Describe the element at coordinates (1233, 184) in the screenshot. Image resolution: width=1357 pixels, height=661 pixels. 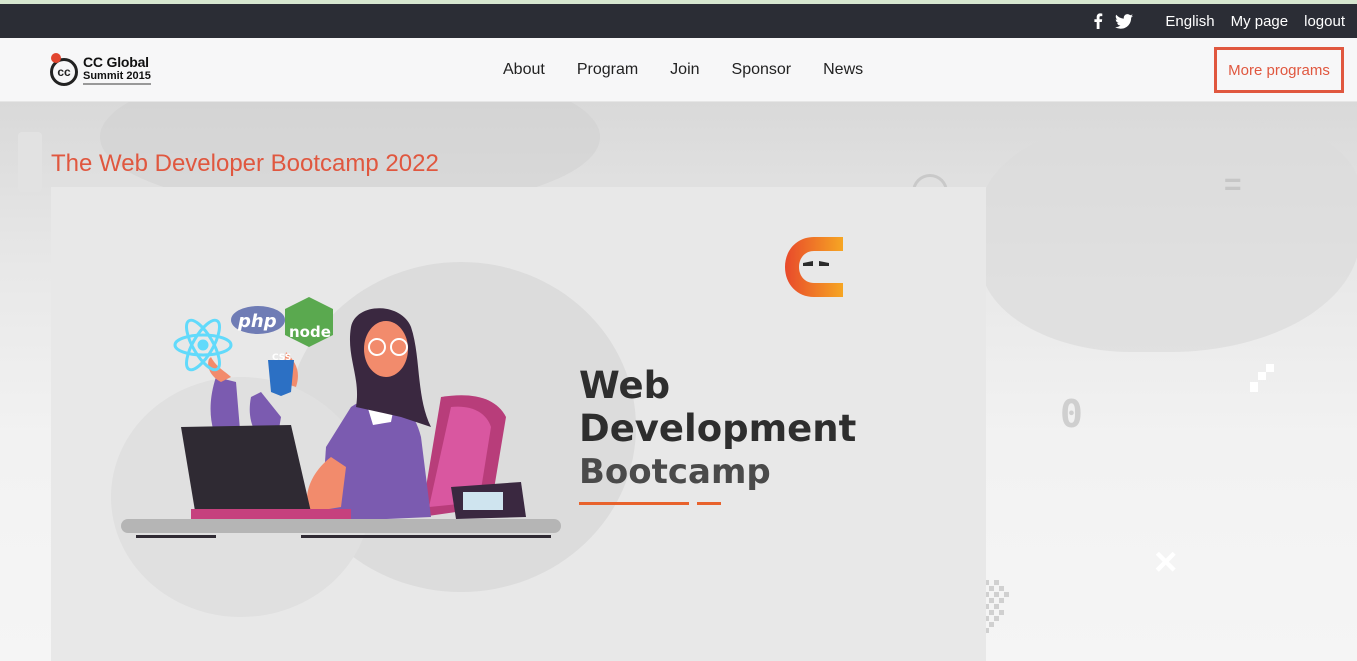
I see `equals-decoration-icon: =` at that location.